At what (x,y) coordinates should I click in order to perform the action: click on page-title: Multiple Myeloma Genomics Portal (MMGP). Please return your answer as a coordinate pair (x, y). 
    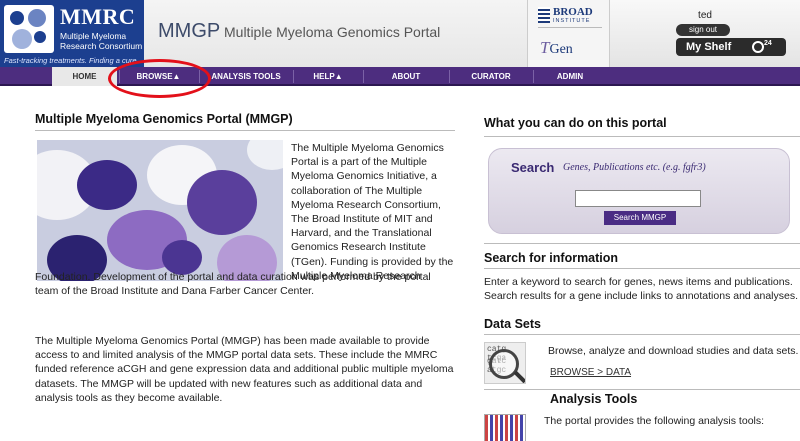
    Looking at the image, I should click on (164, 119).